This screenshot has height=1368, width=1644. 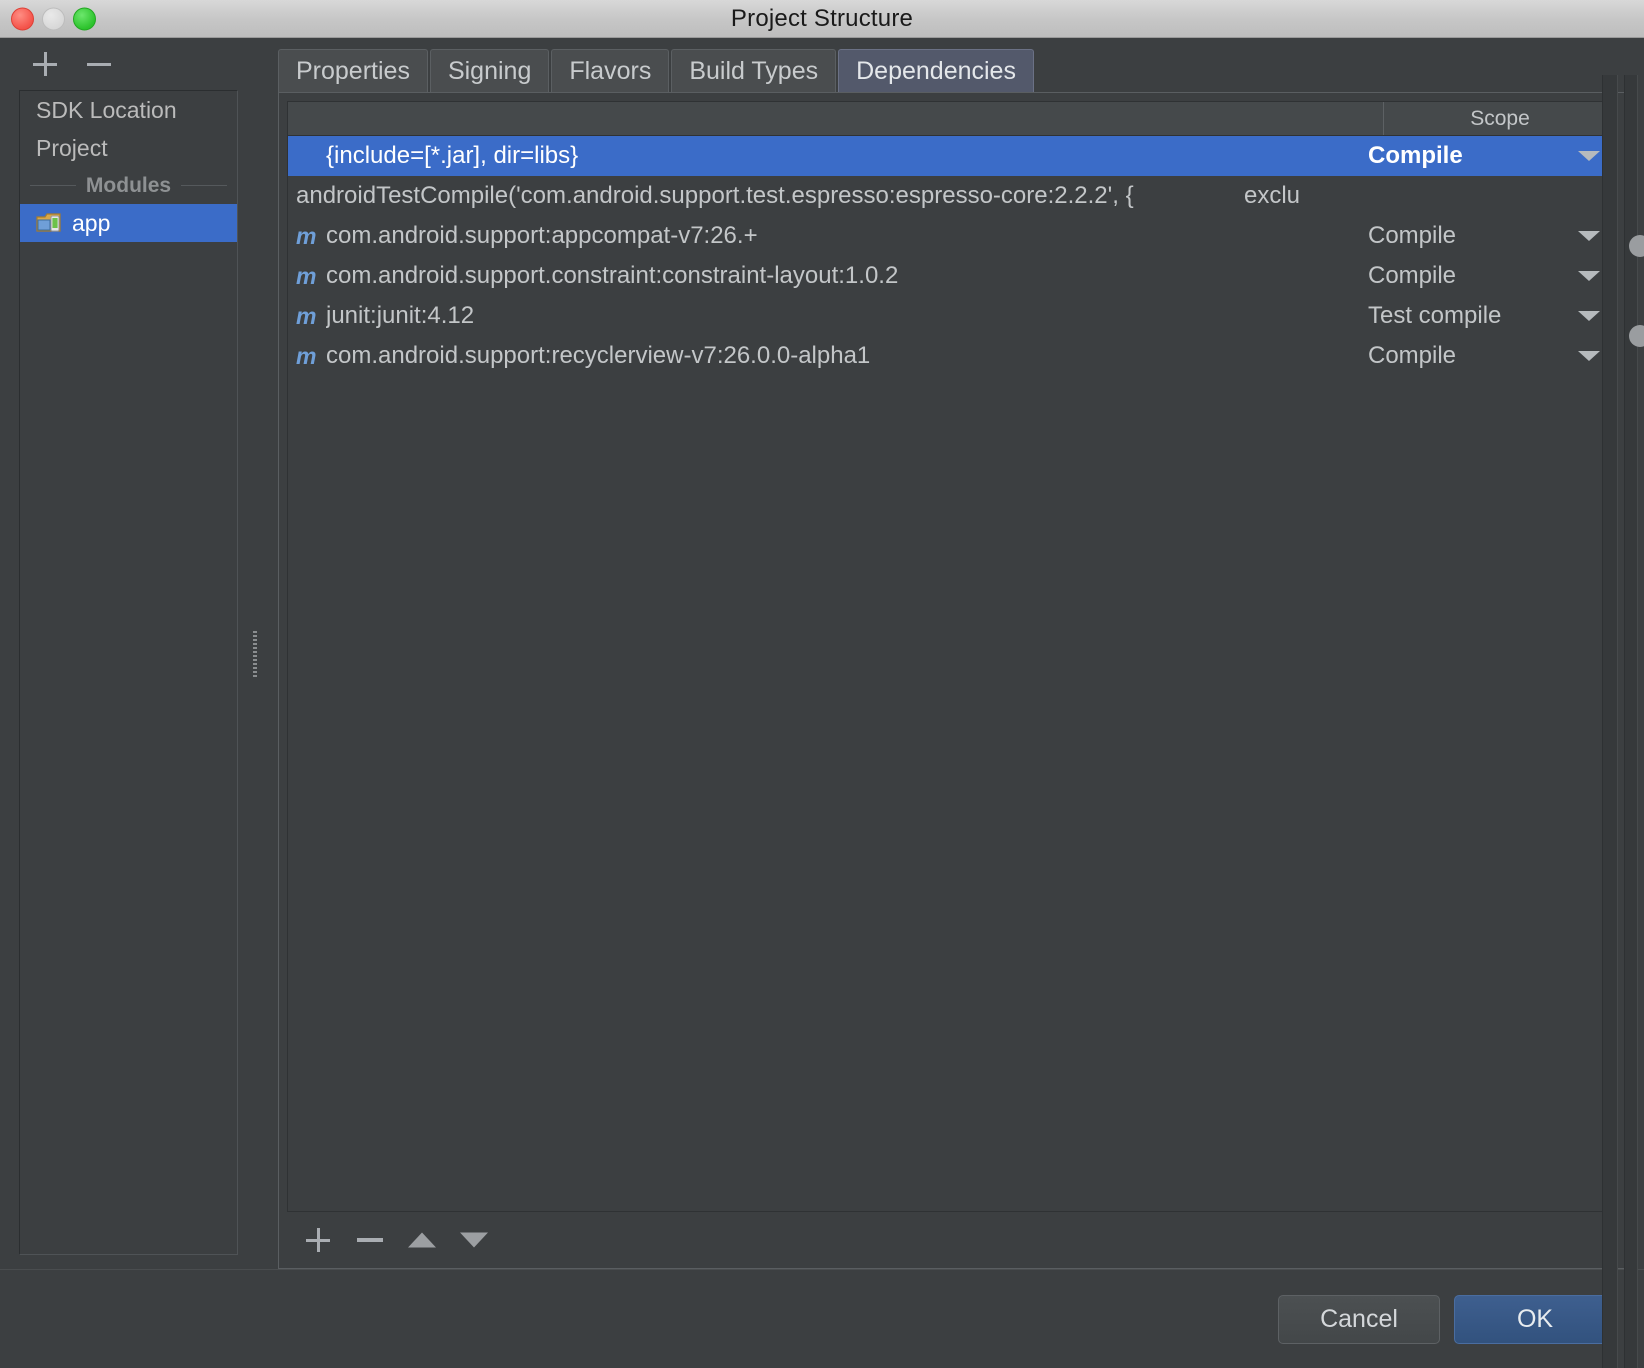 I want to click on column-header-scope: Scope, so click(x=1500, y=118).